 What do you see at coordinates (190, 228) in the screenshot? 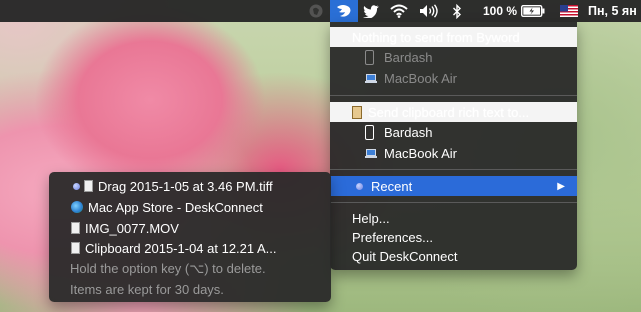
I see `recent-item: IMG_0077.MOV` at bounding box center [190, 228].